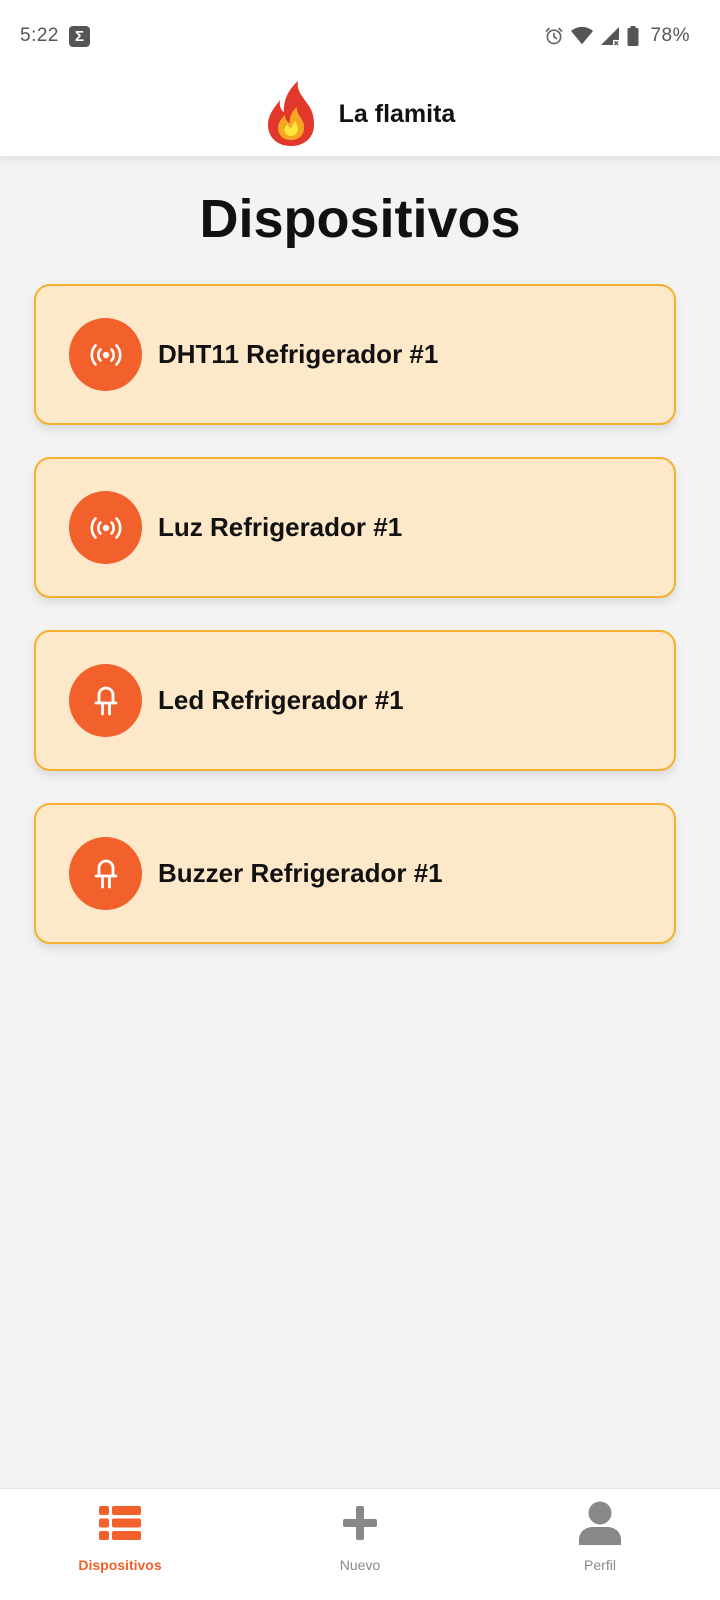  What do you see at coordinates (39, 35) in the screenshot?
I see `status-time: 5:22` at bounding box center [39, 35].